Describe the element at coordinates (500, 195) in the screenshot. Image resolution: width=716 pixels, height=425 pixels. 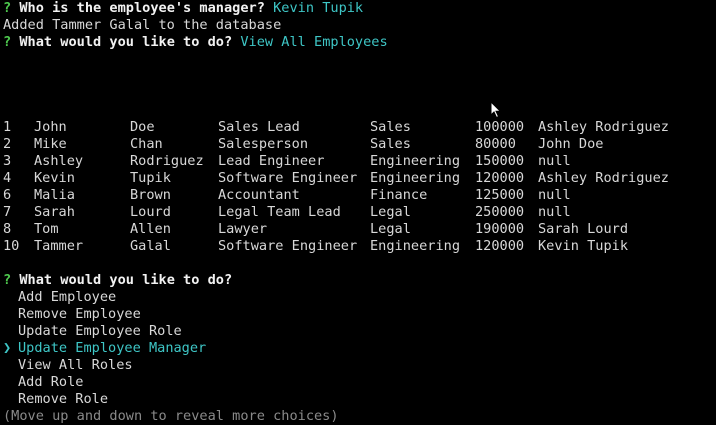
I see `cell-salary: 125000` at that location.